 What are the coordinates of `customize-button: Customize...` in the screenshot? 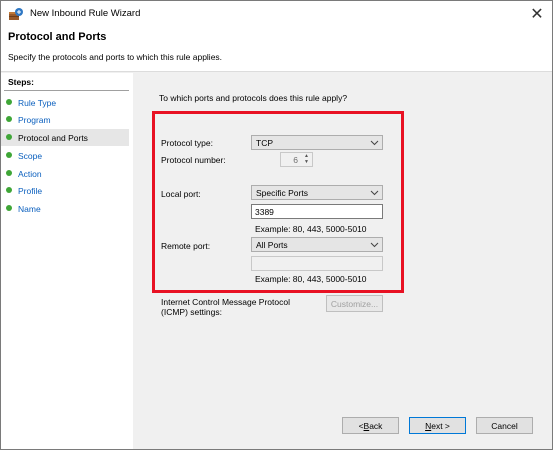 It's located at (354, 303).